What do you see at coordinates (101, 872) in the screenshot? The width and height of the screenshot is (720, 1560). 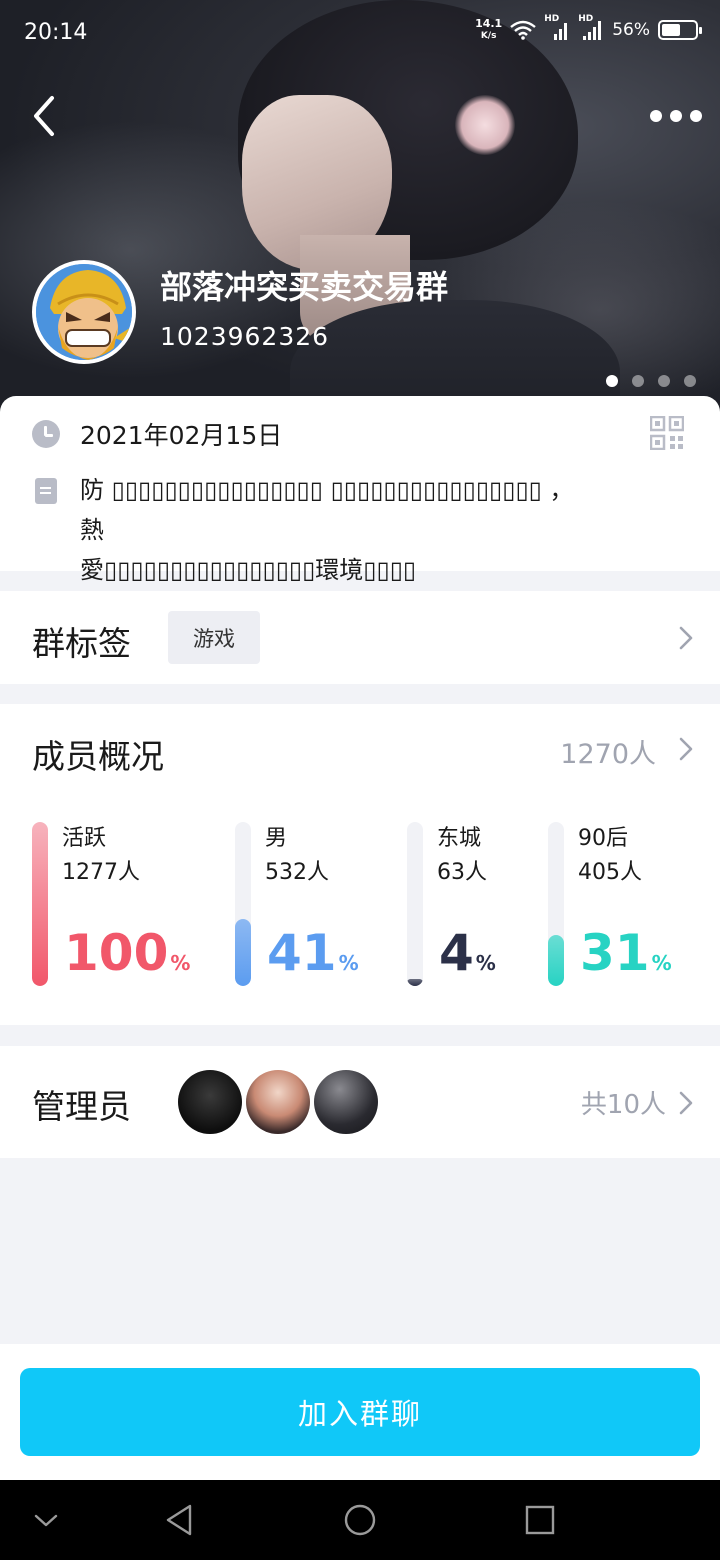 I see `stat-count: 1277人` at bounding box center [101, 872].